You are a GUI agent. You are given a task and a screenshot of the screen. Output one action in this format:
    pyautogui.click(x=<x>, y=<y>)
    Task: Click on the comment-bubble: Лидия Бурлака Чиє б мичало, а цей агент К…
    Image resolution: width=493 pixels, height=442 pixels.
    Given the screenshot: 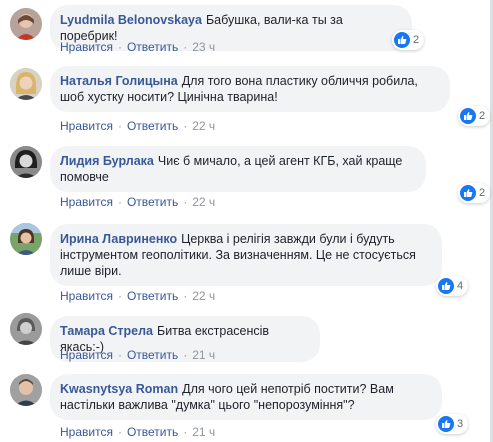 What is the action you would take?
    pyautogui.click(x=238, y=169)
    